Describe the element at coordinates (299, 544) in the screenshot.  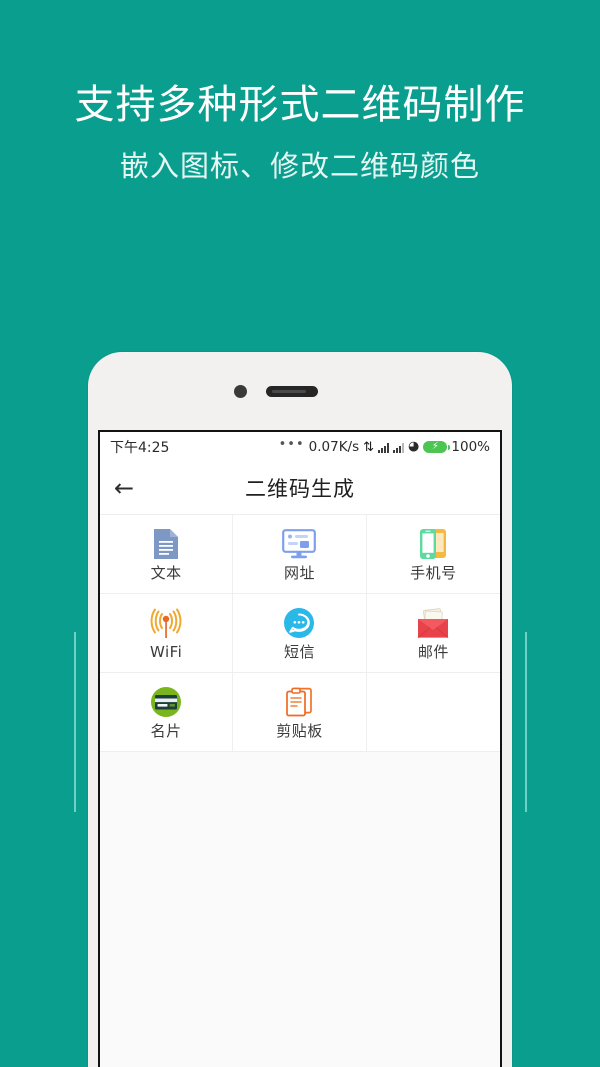
I see `monitor-icon` at that location.